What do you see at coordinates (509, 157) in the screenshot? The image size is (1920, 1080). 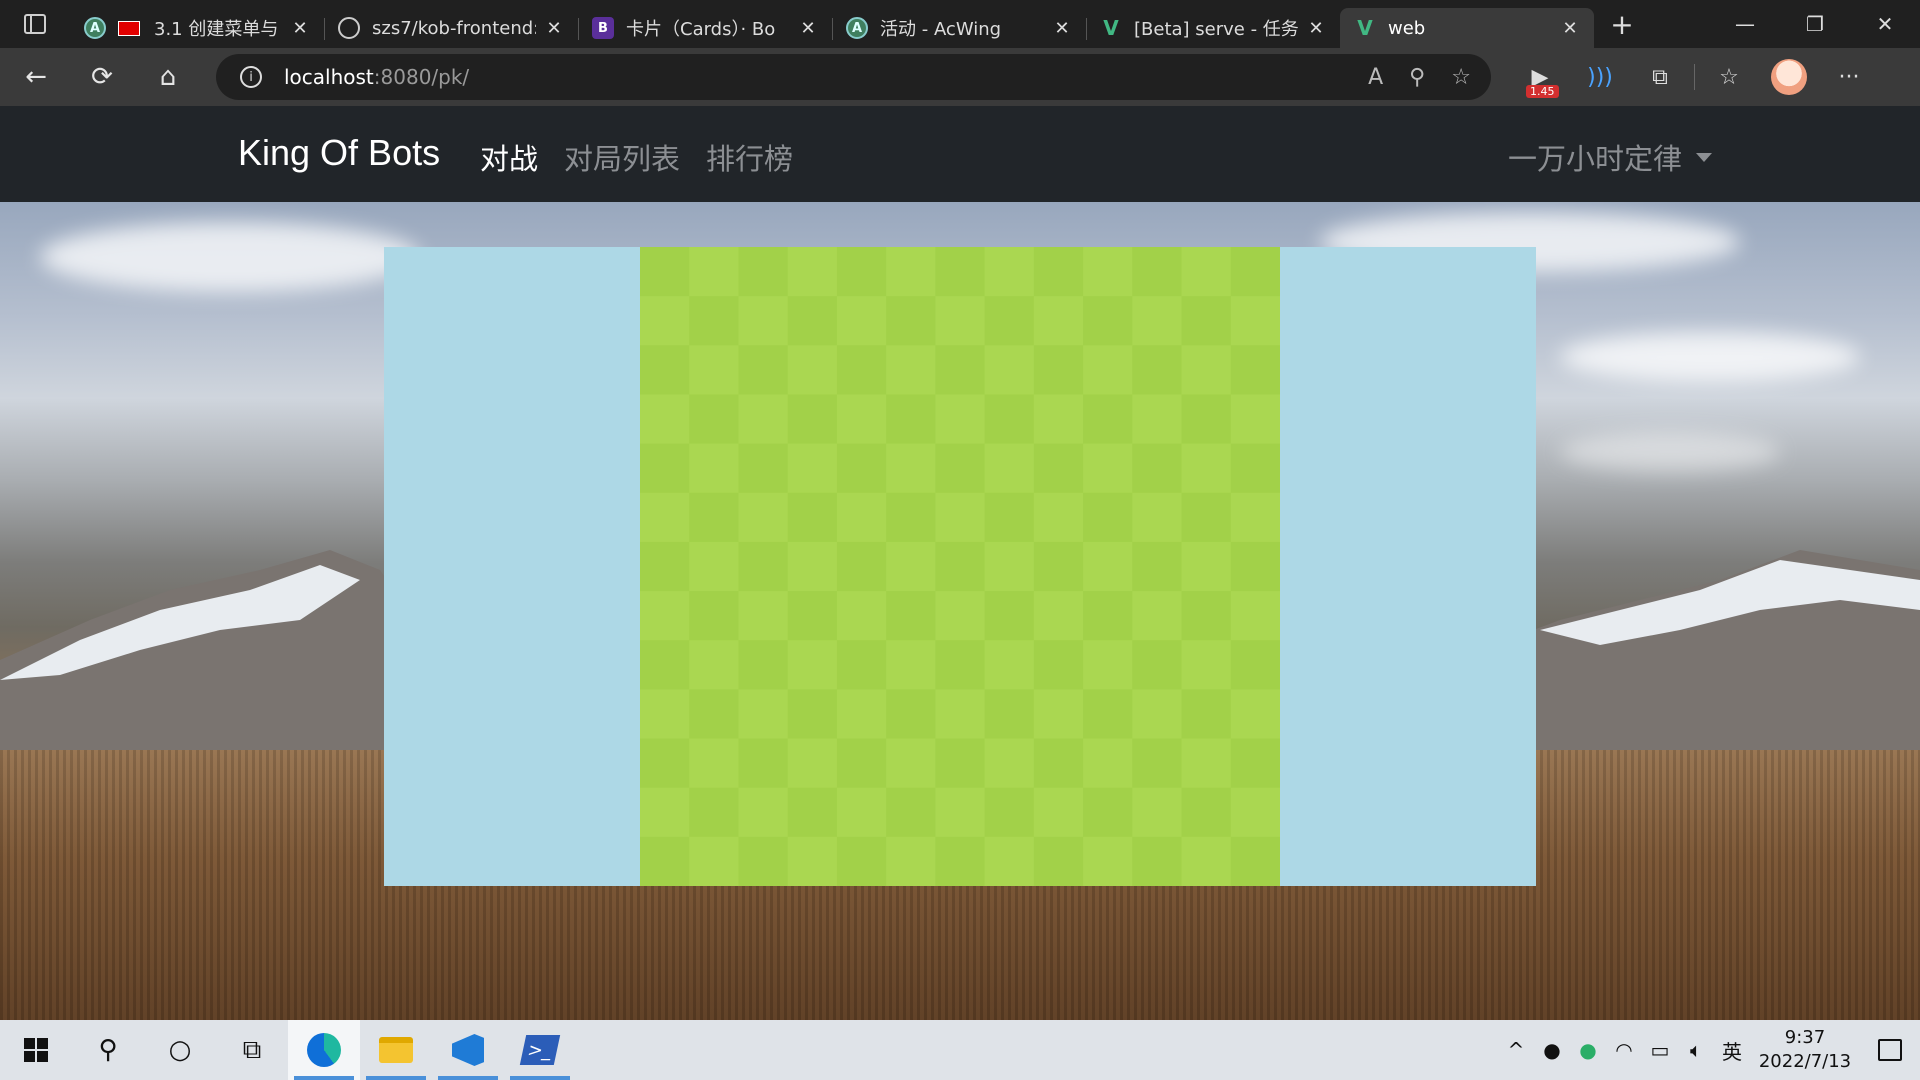 I see `nav-link-pk: 对战` at bounding box center [509, 157].